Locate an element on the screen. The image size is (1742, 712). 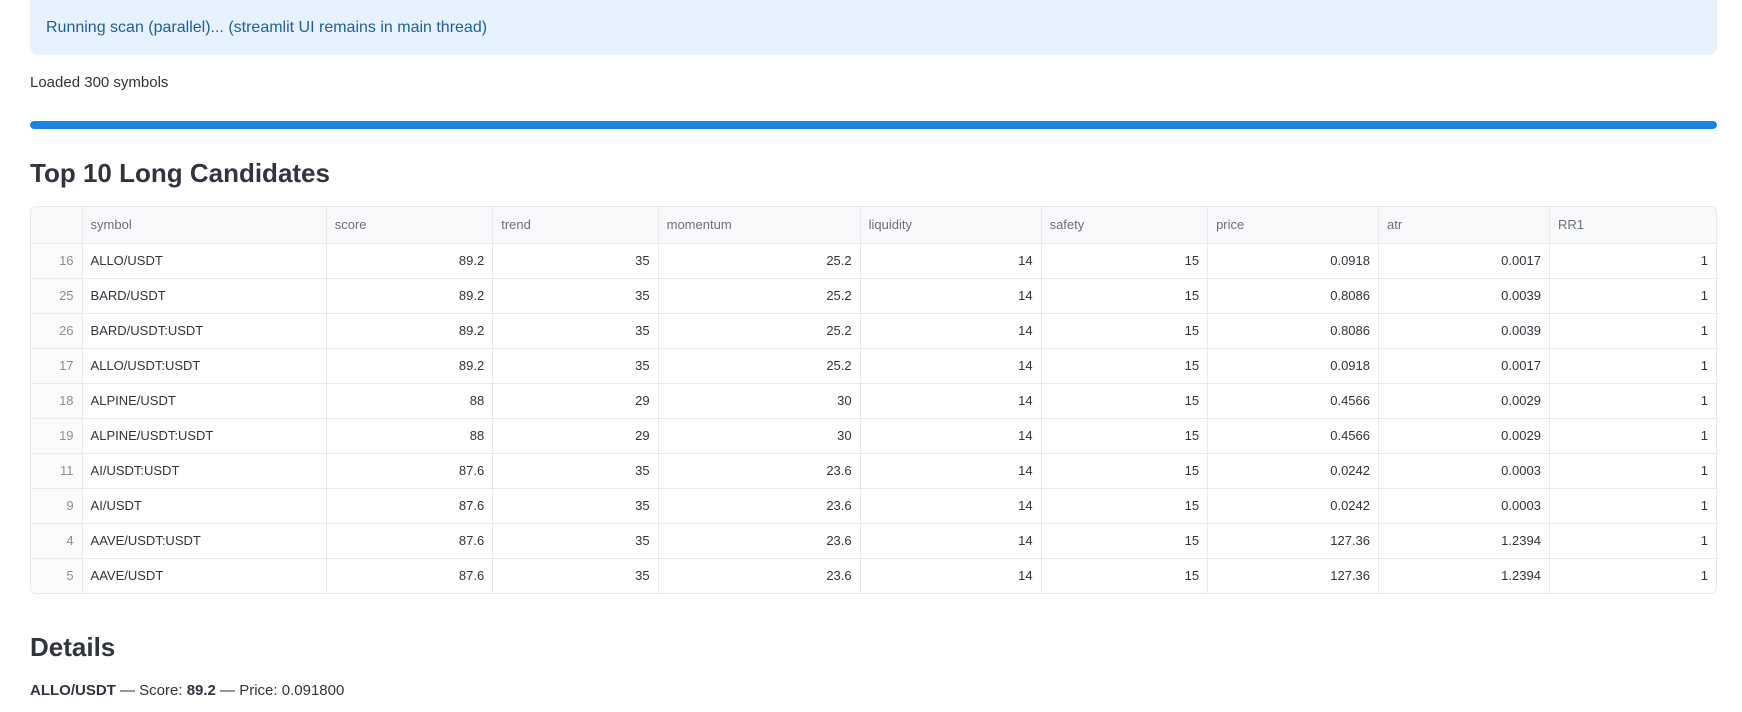
cell-symbol: AI/USDT:USDT is located at coordinates (204, 471).